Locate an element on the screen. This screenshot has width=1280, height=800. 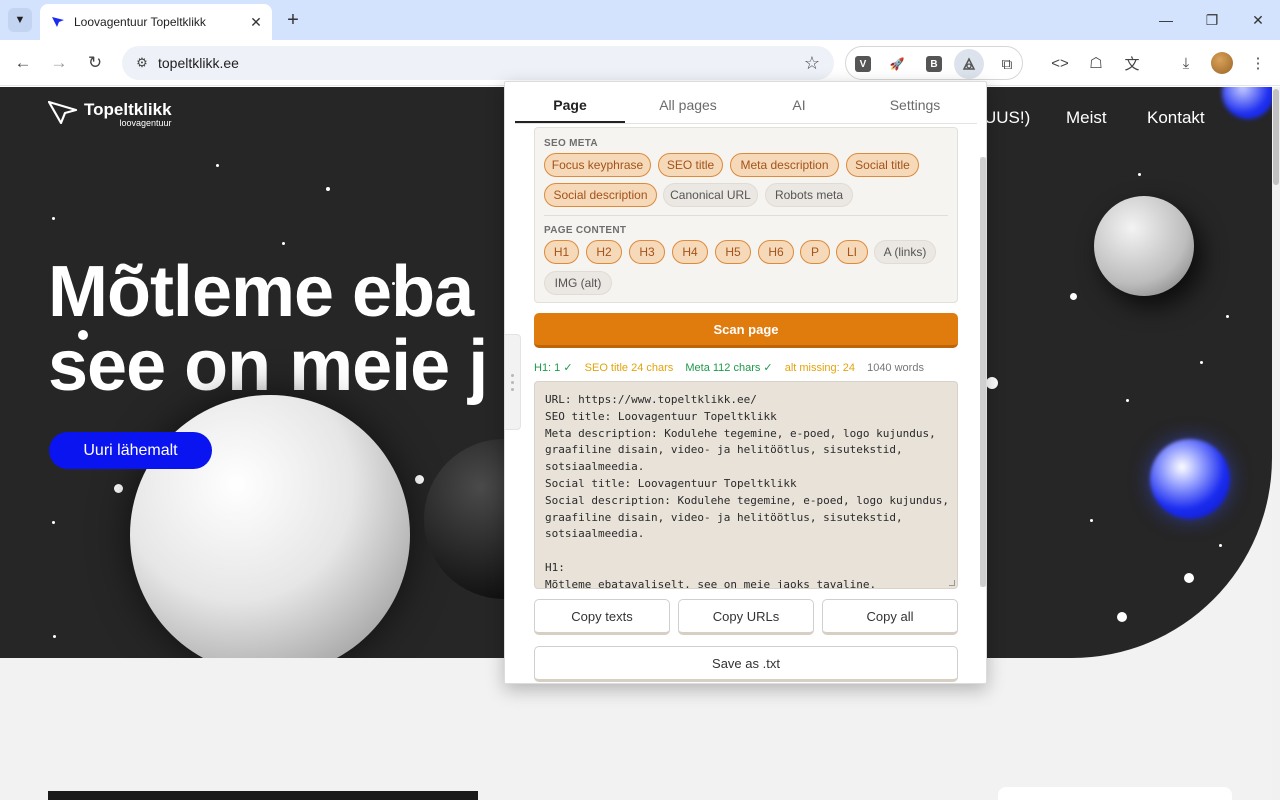
save-txt-button: Save as .txt is located at coordinates (746, 664).